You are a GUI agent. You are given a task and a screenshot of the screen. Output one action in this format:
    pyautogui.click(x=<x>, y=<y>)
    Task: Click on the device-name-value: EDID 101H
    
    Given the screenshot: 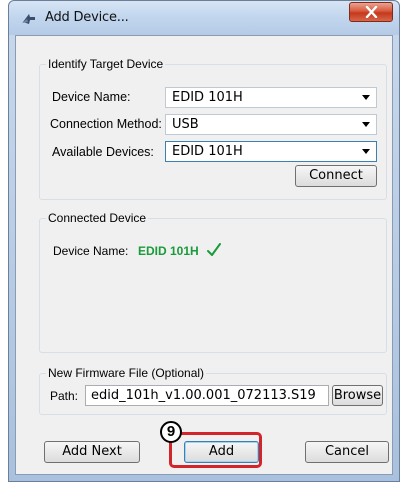 What is the action you would take?
    pyautogui.click(x=207, y=97)
    